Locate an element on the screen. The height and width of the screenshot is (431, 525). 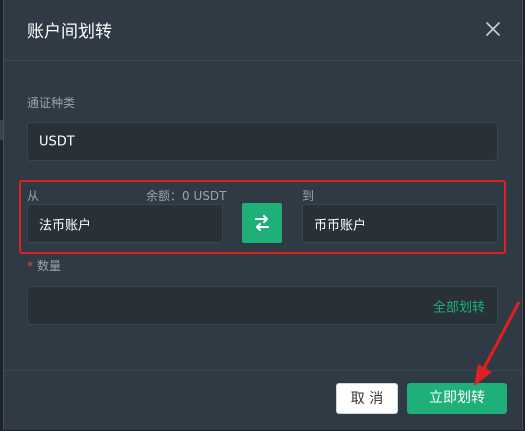
annotation-arrow-icon is located at coordinates (497, 343).